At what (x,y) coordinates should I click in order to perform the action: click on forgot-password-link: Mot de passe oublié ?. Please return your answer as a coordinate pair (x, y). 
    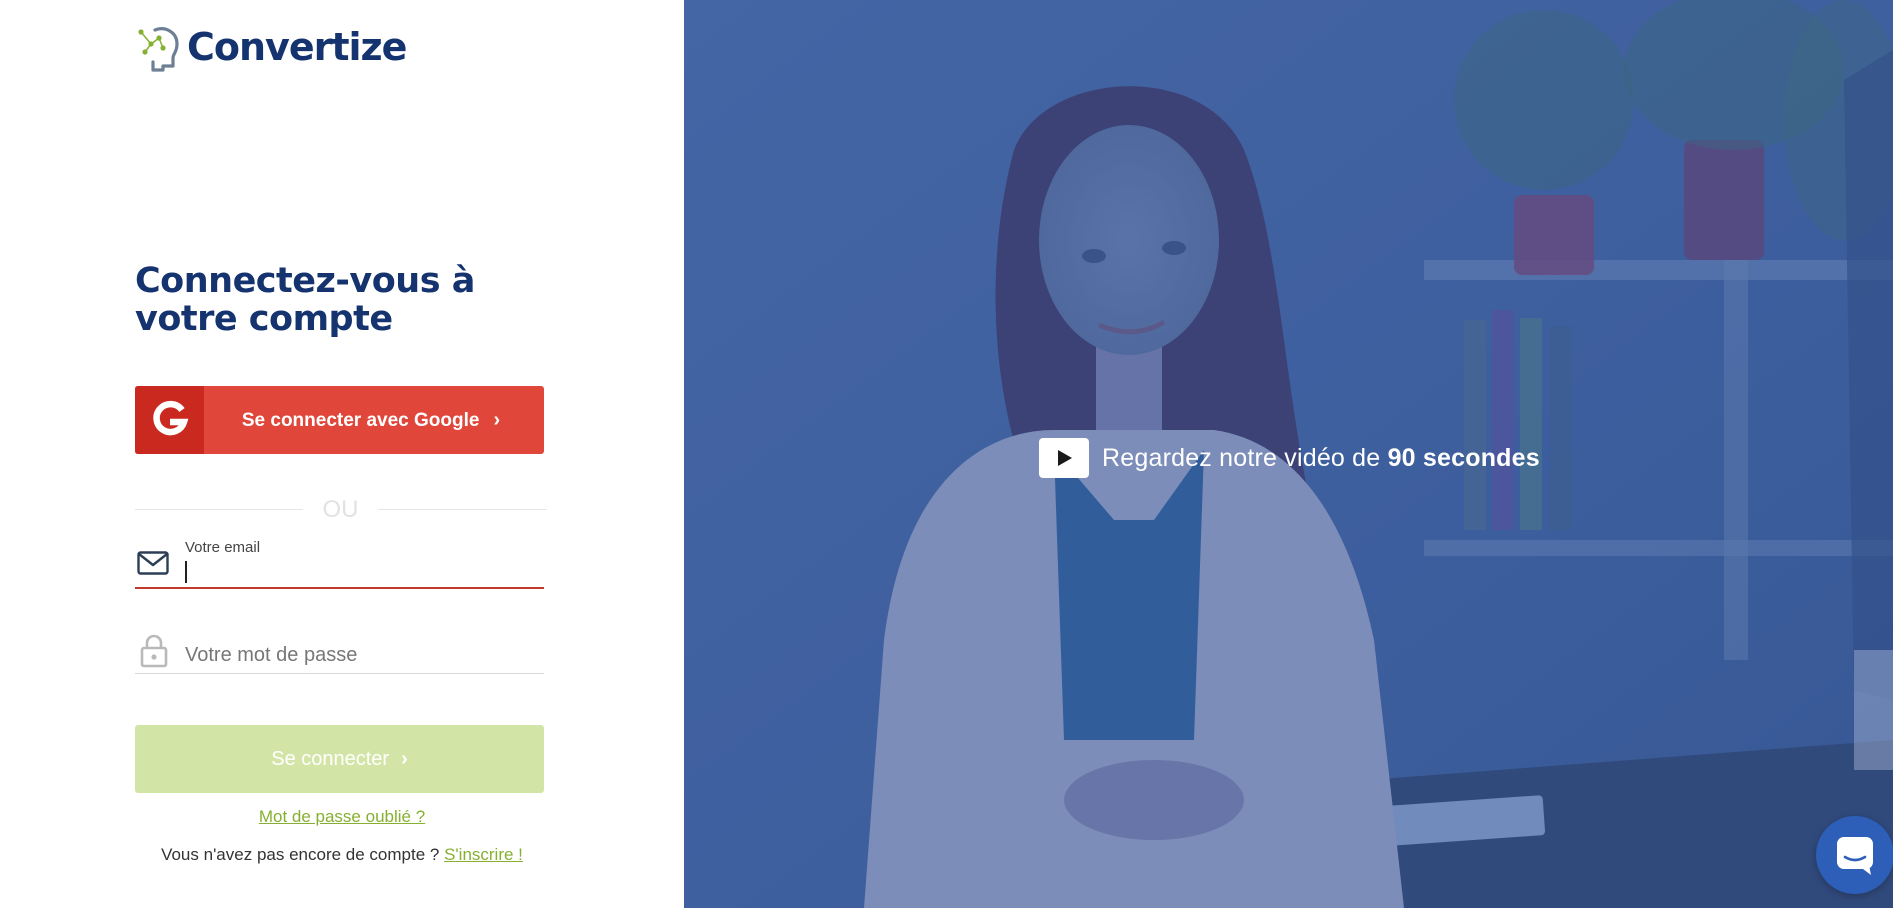
    Looking at the image, I should click on (342, 816).